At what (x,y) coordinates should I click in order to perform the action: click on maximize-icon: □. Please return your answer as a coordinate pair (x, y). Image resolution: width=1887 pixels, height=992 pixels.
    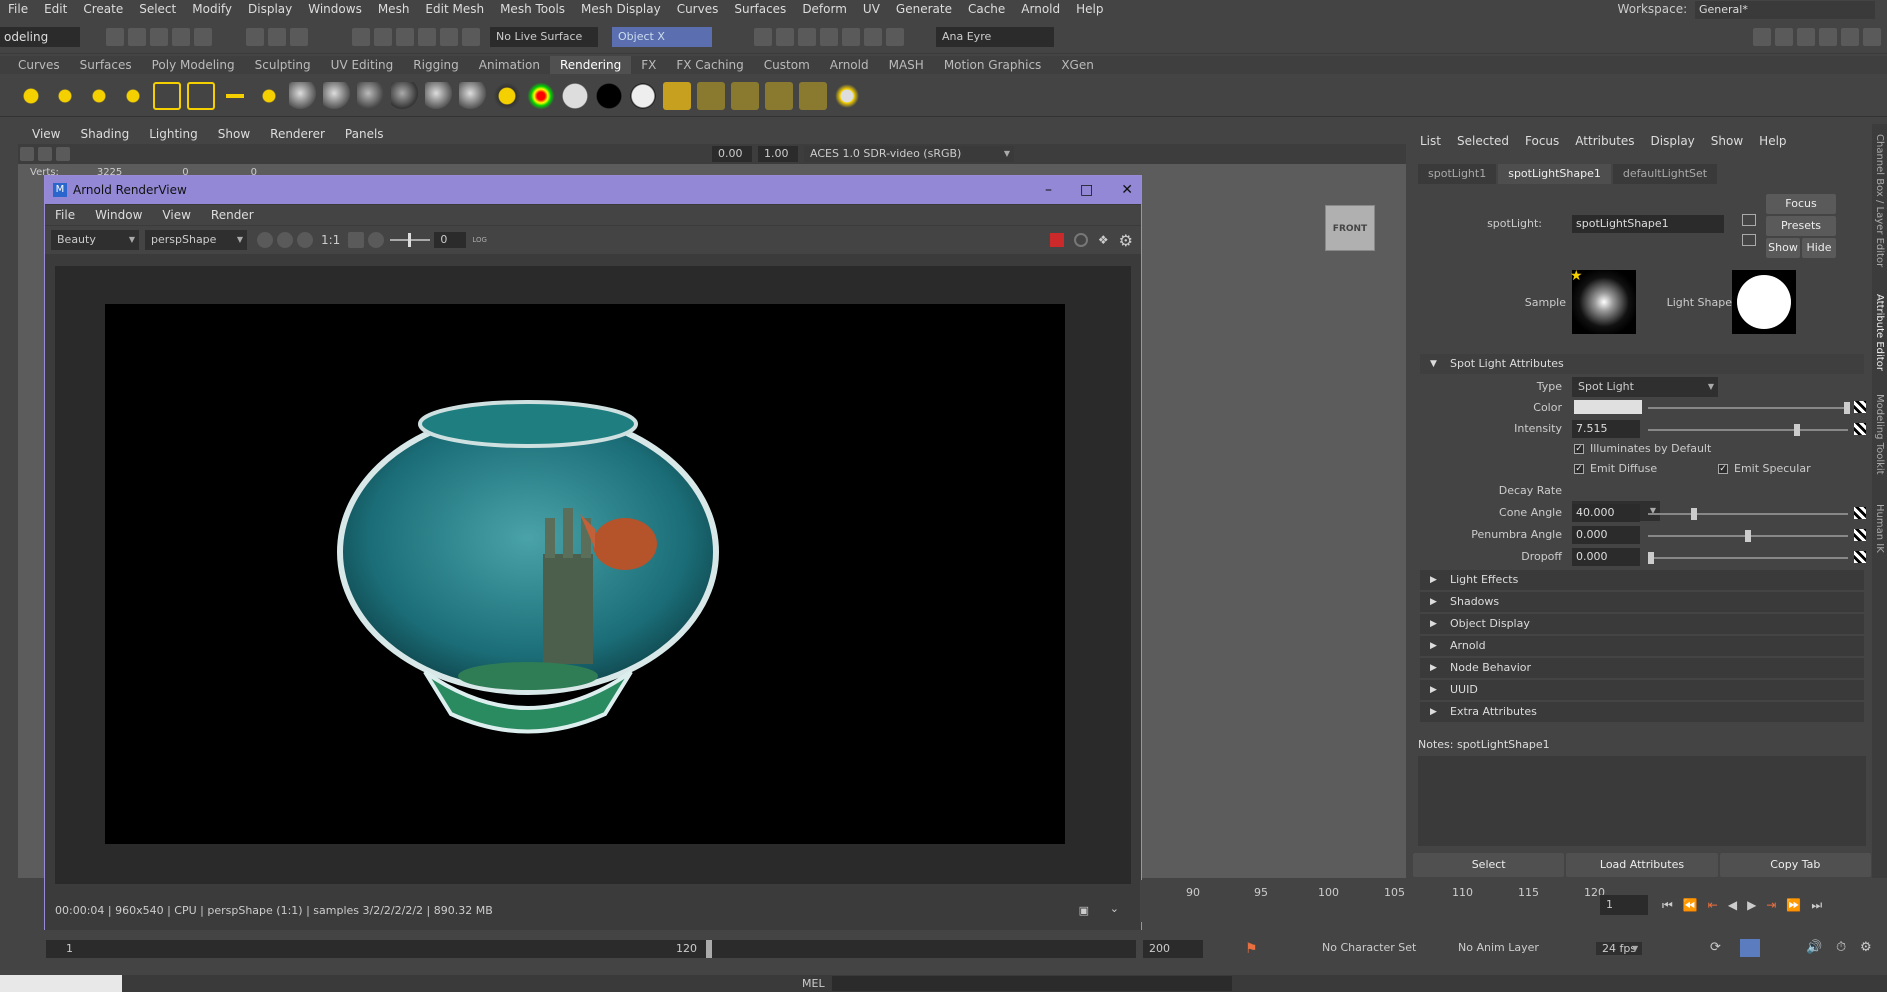
    Looking at the image, I should click on (1086, 190).